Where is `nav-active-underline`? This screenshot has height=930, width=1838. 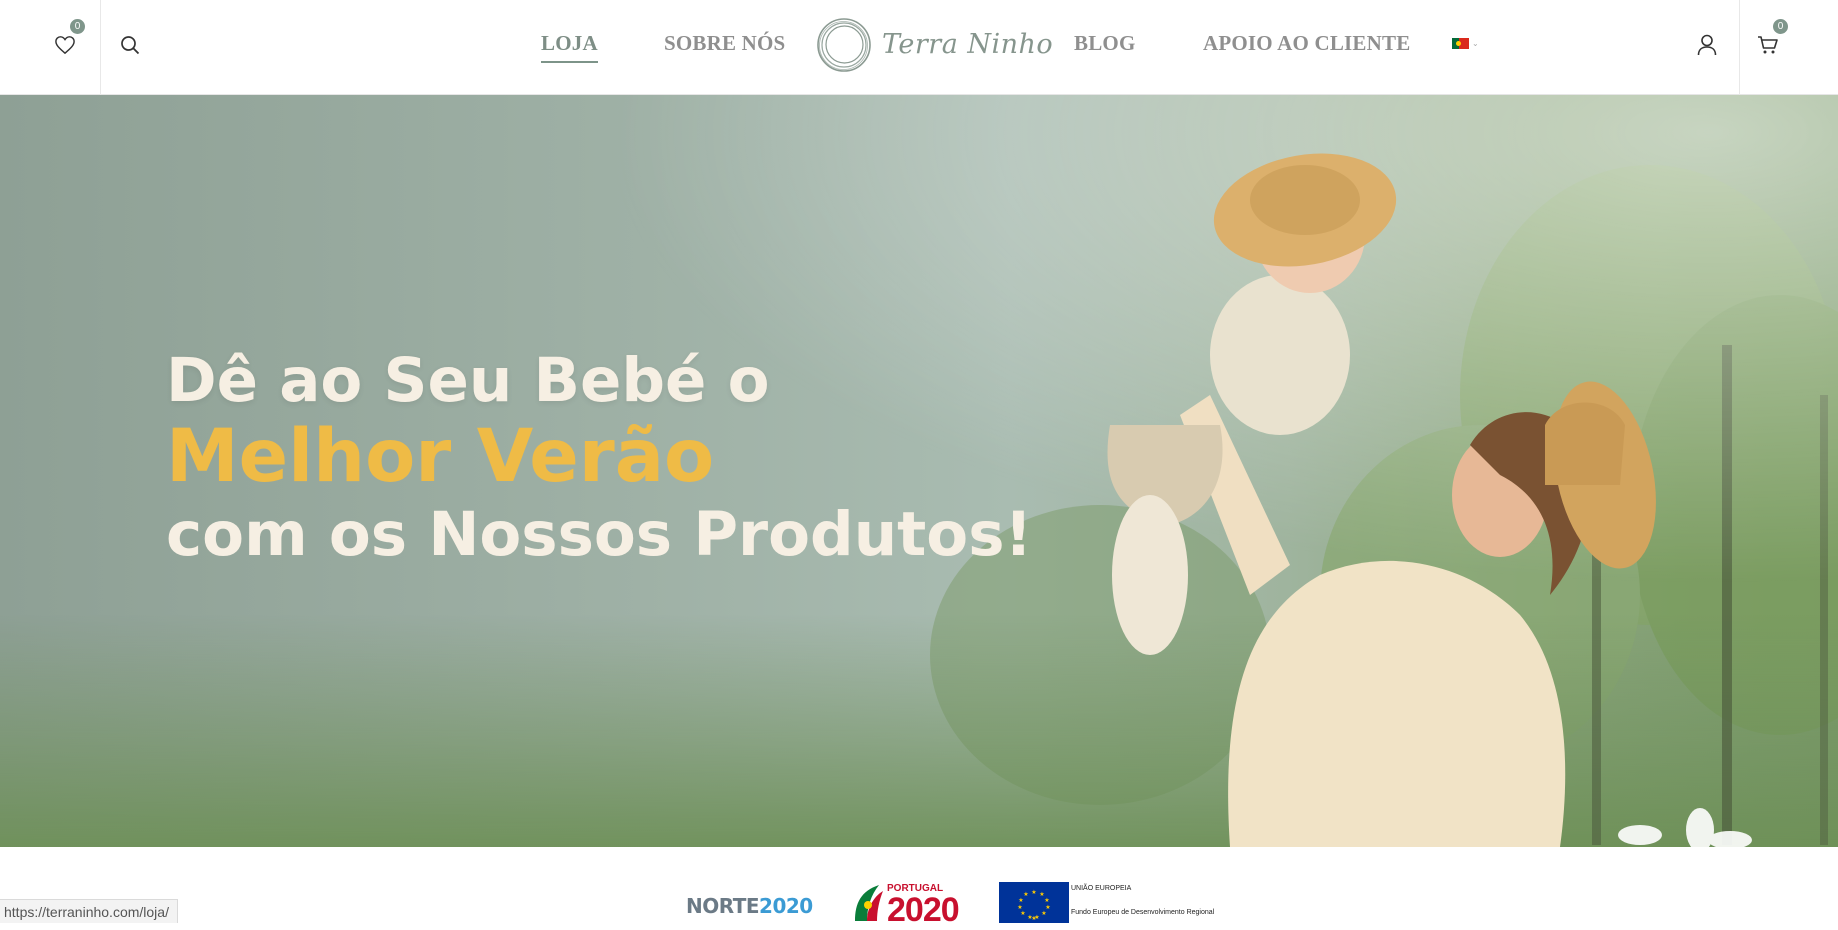
nav-active-underline is located at coordinates (569, 62).